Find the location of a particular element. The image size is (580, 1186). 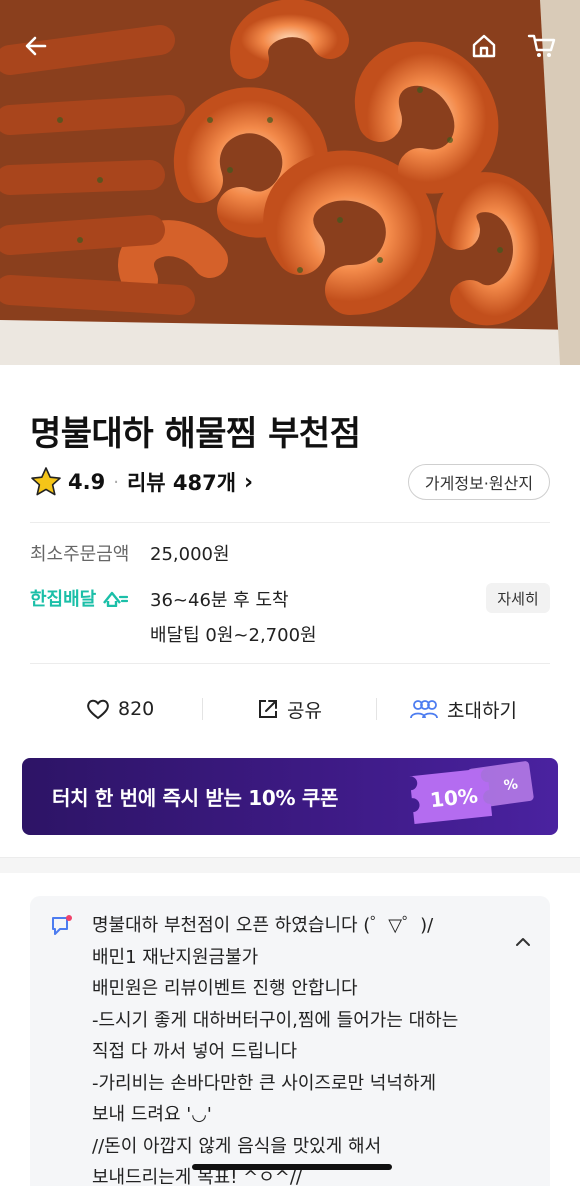

notice-icon is located at coordinates (62, 925).